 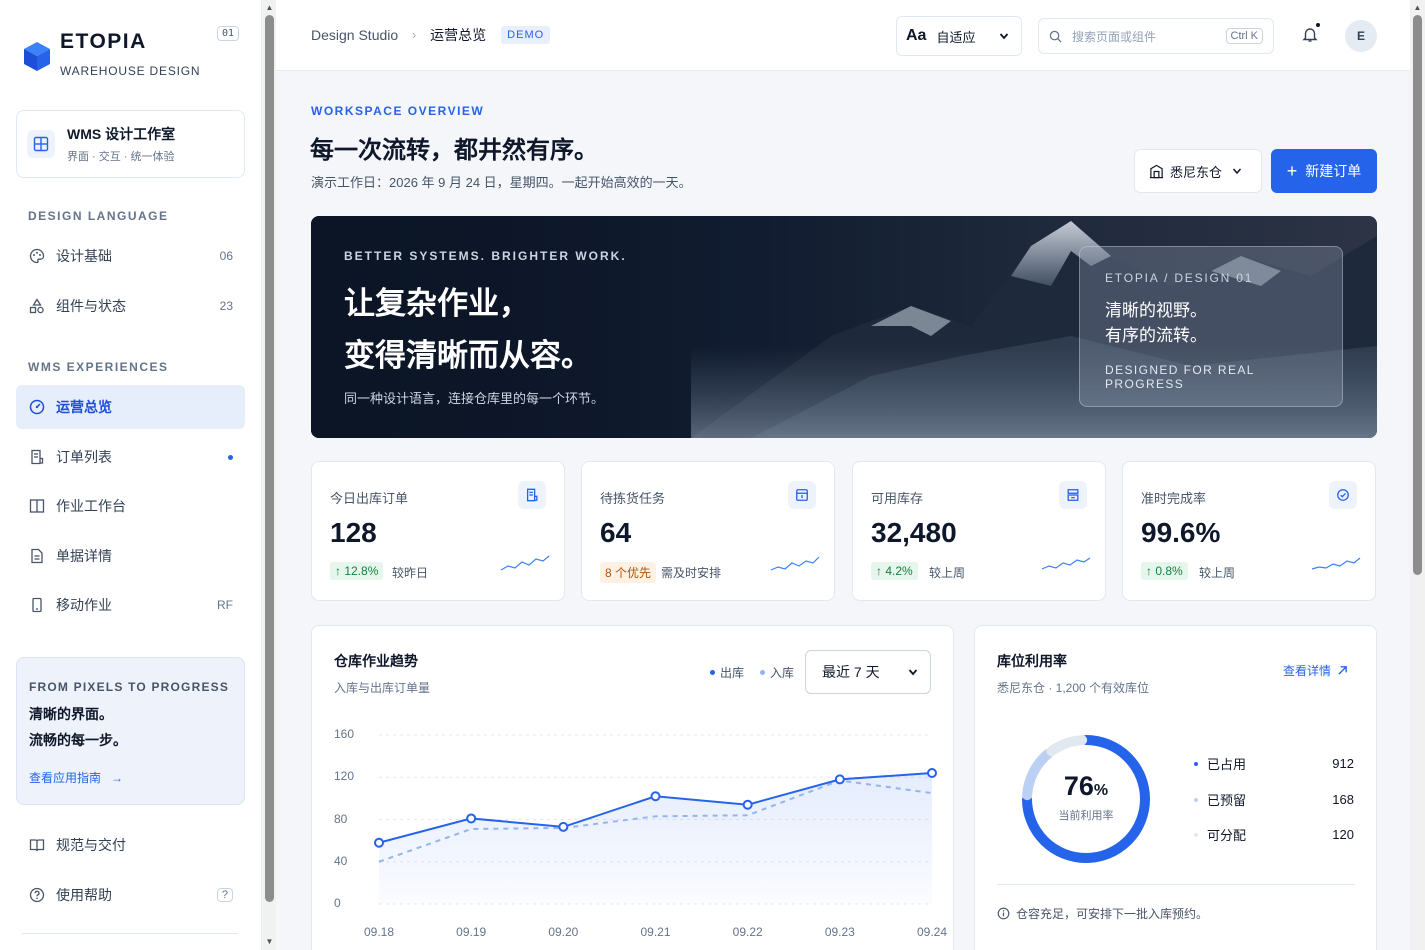 I want to click on kpi-label: 准时完成率, so click(x=1174, y=498).